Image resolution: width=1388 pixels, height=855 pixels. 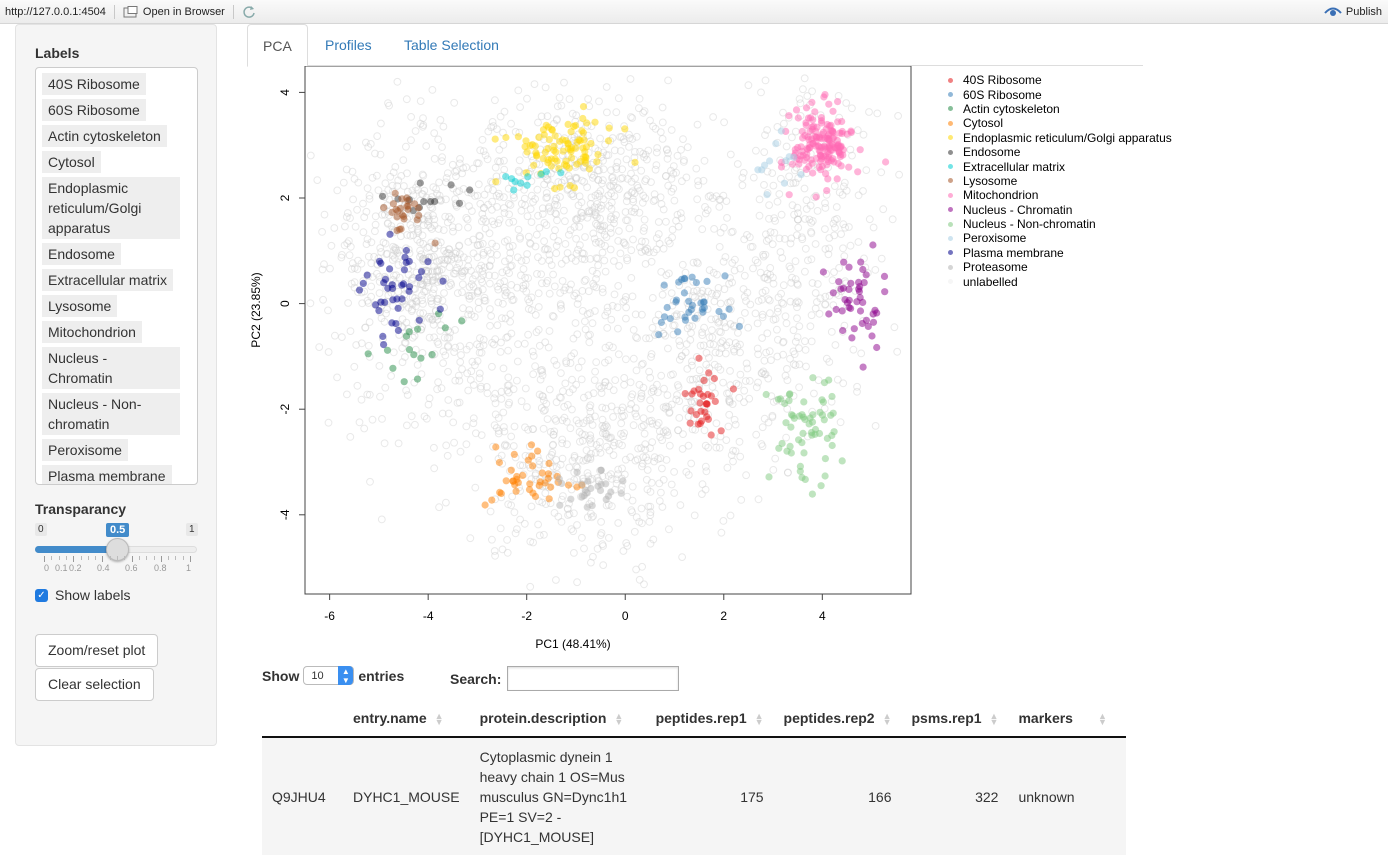 I want to click on label-option: Lysosome, so click(x=80, y=306).